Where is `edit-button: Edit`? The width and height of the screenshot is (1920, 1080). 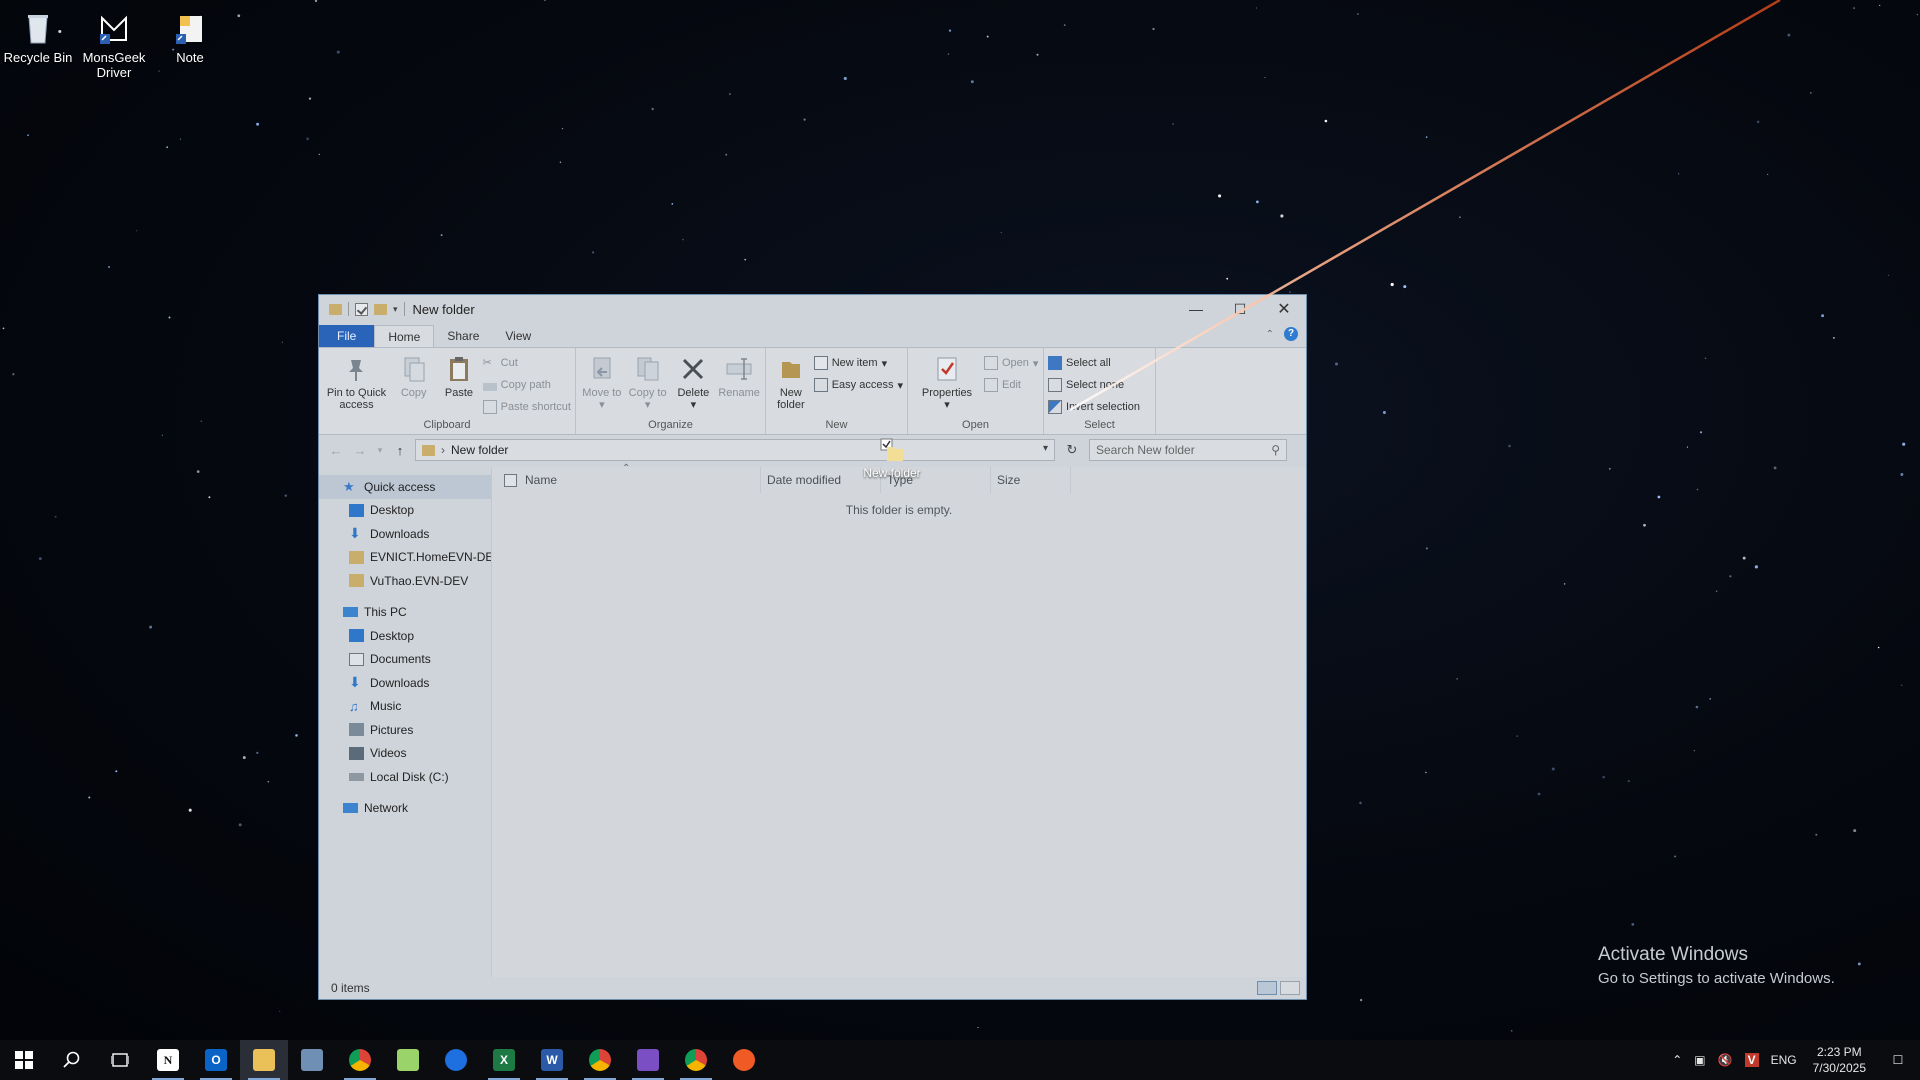
edit-button: Edit is located at coordinates (1011, 385).